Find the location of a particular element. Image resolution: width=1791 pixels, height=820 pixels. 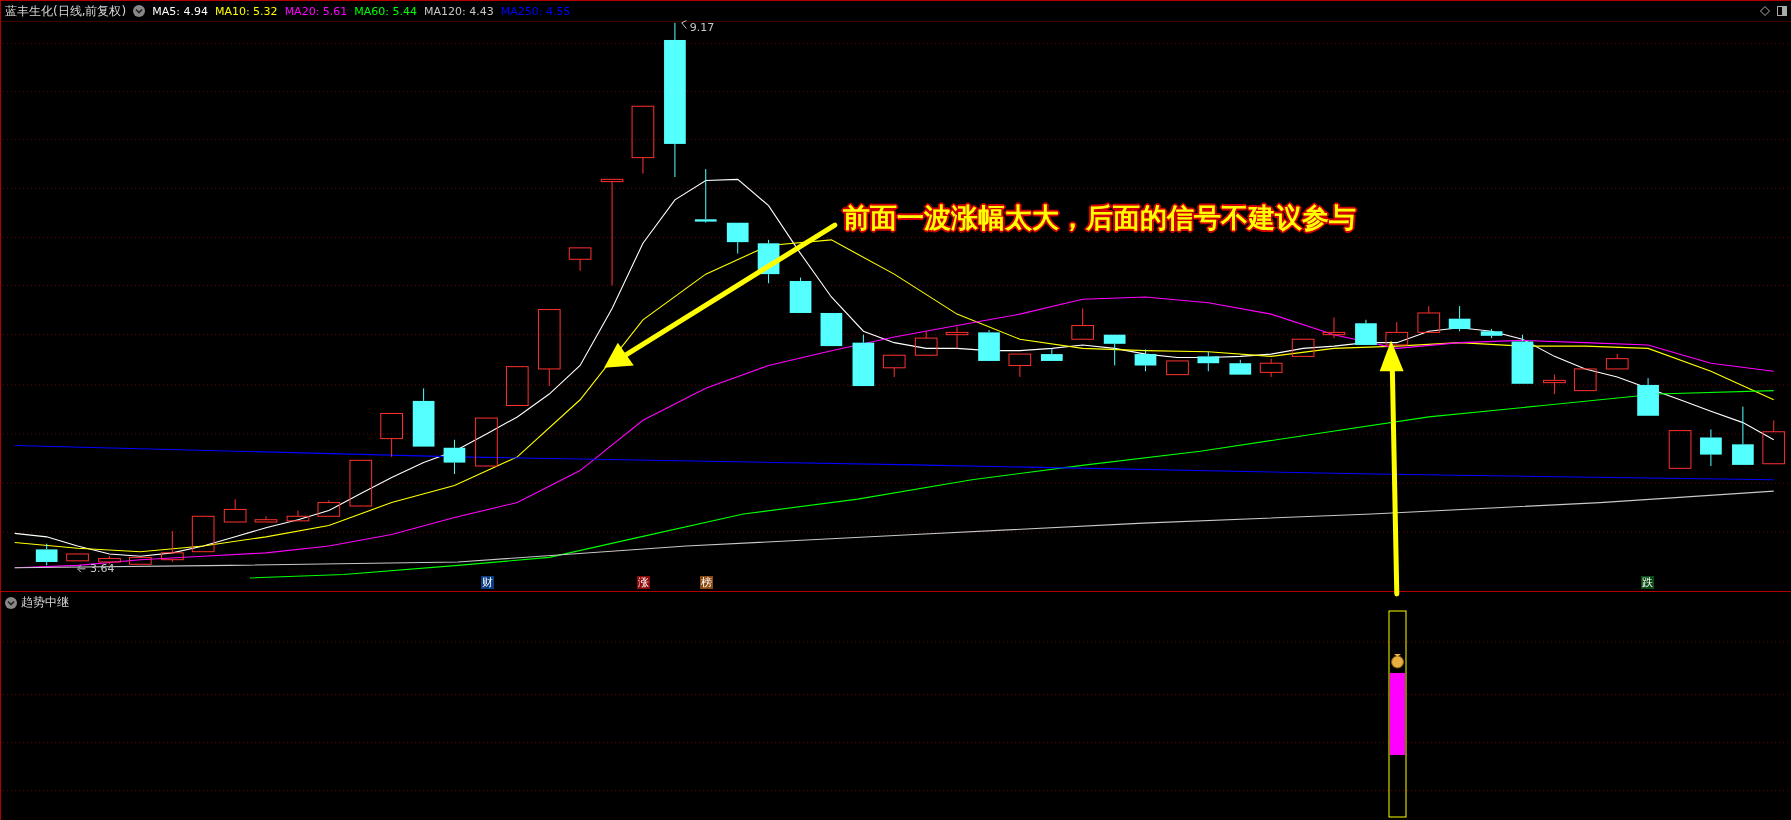

moving-average-value: MA5: 4.94 is located at coordinates (180, 11).